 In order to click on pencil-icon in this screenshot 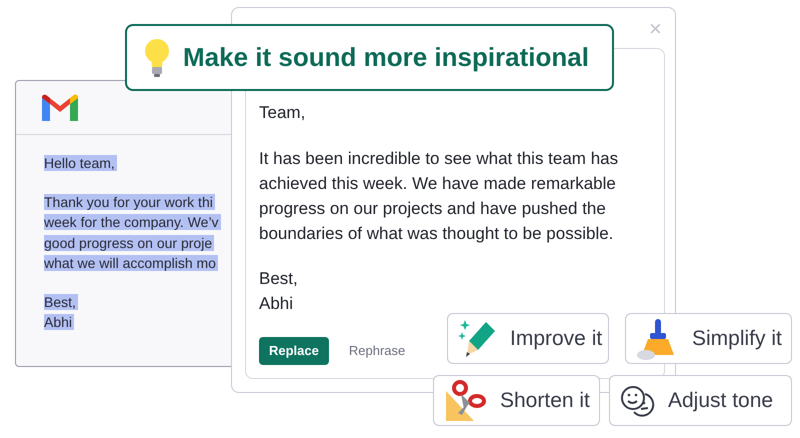, I will do `click(478, 339)`.